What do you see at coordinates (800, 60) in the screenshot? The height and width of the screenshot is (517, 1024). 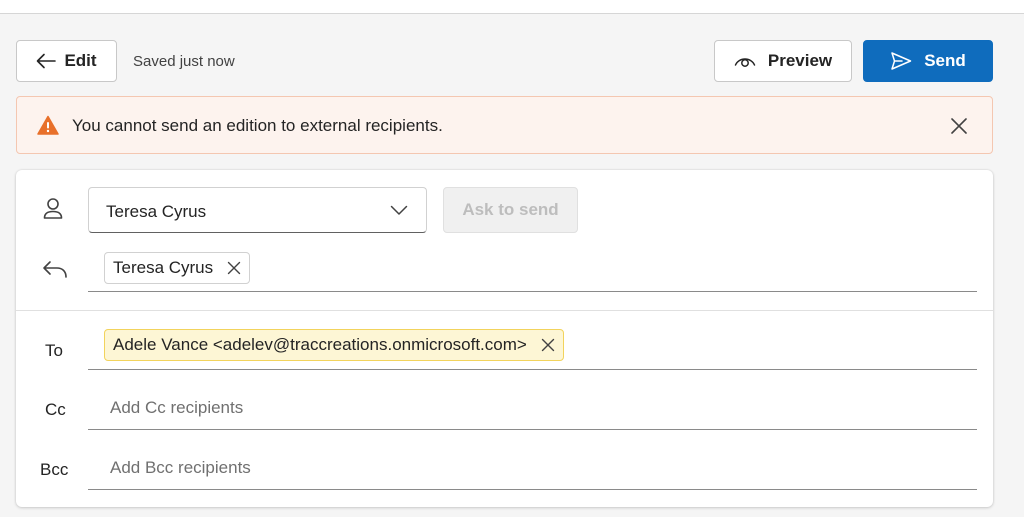 I see `preview-button-label: Preview` at bounding box center [800, 60].